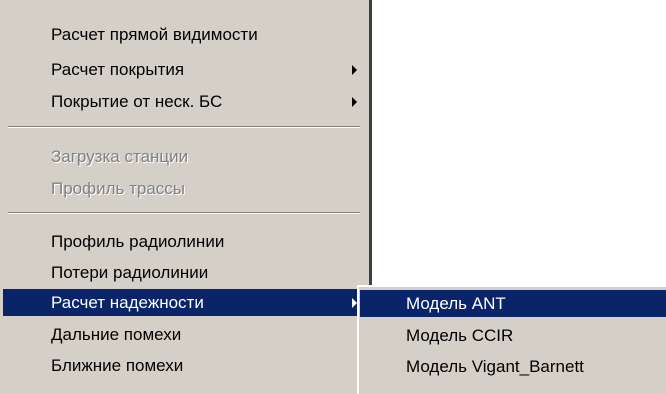  I want to click on menu-item-multi-bs-coverage: Покрытие от неск. БС, so click(186, 101).